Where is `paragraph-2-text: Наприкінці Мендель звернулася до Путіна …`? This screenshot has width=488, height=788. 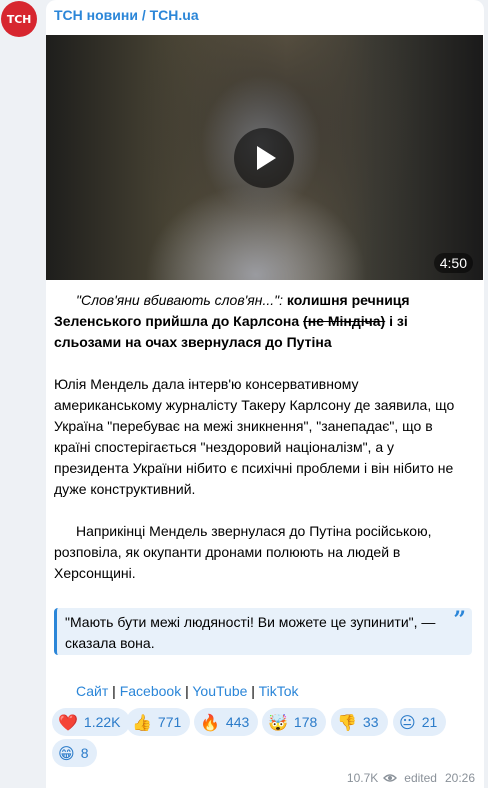 paragraph-2-text: Наприкінці Мендель звернулася до Путіна … is located at coordinates (243, 552).